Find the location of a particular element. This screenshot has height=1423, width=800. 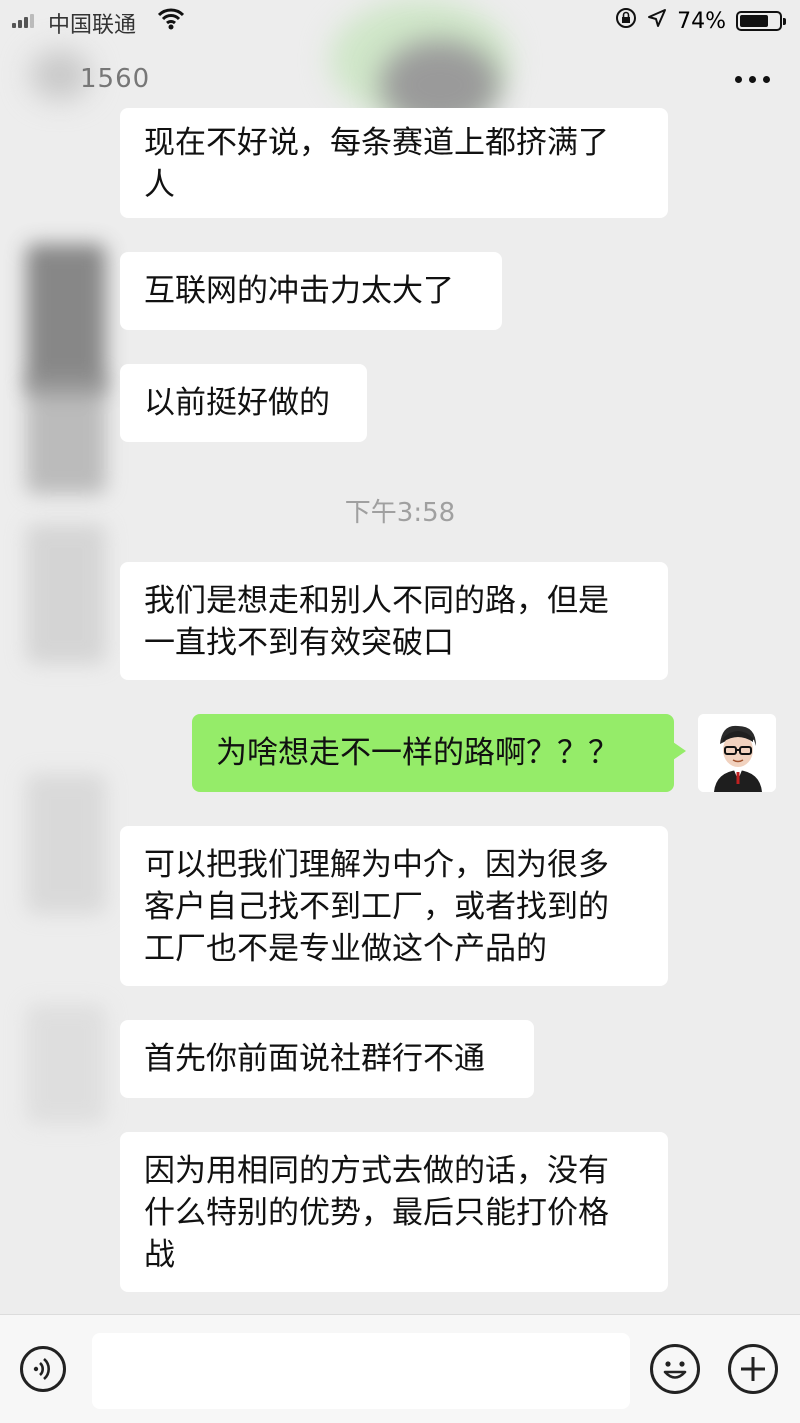

time-divider: 下午3:58 is located at coordinates (400, 513).